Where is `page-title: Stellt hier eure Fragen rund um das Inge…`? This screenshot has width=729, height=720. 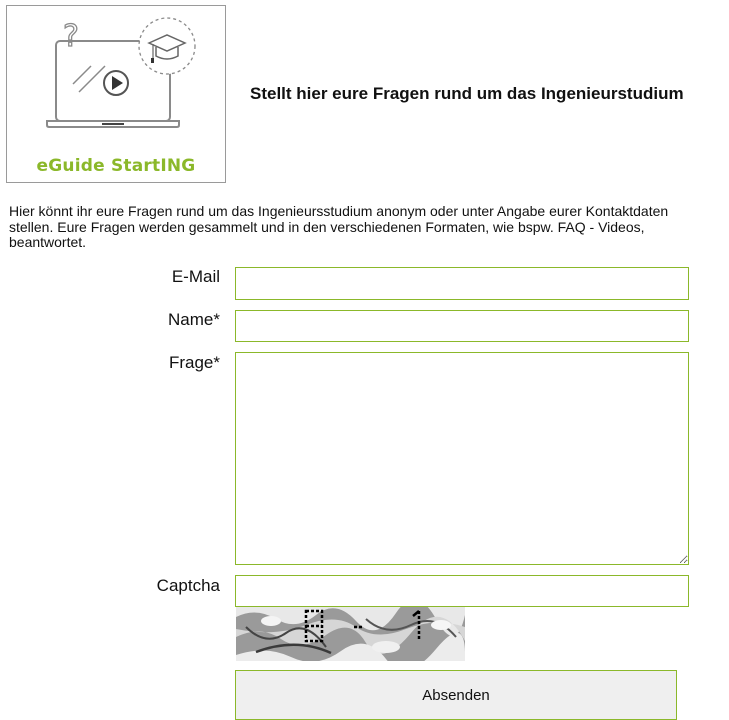
page-title: Stellt hier eure Fragen rund um das Inge… is located at coordinates (467, 93).